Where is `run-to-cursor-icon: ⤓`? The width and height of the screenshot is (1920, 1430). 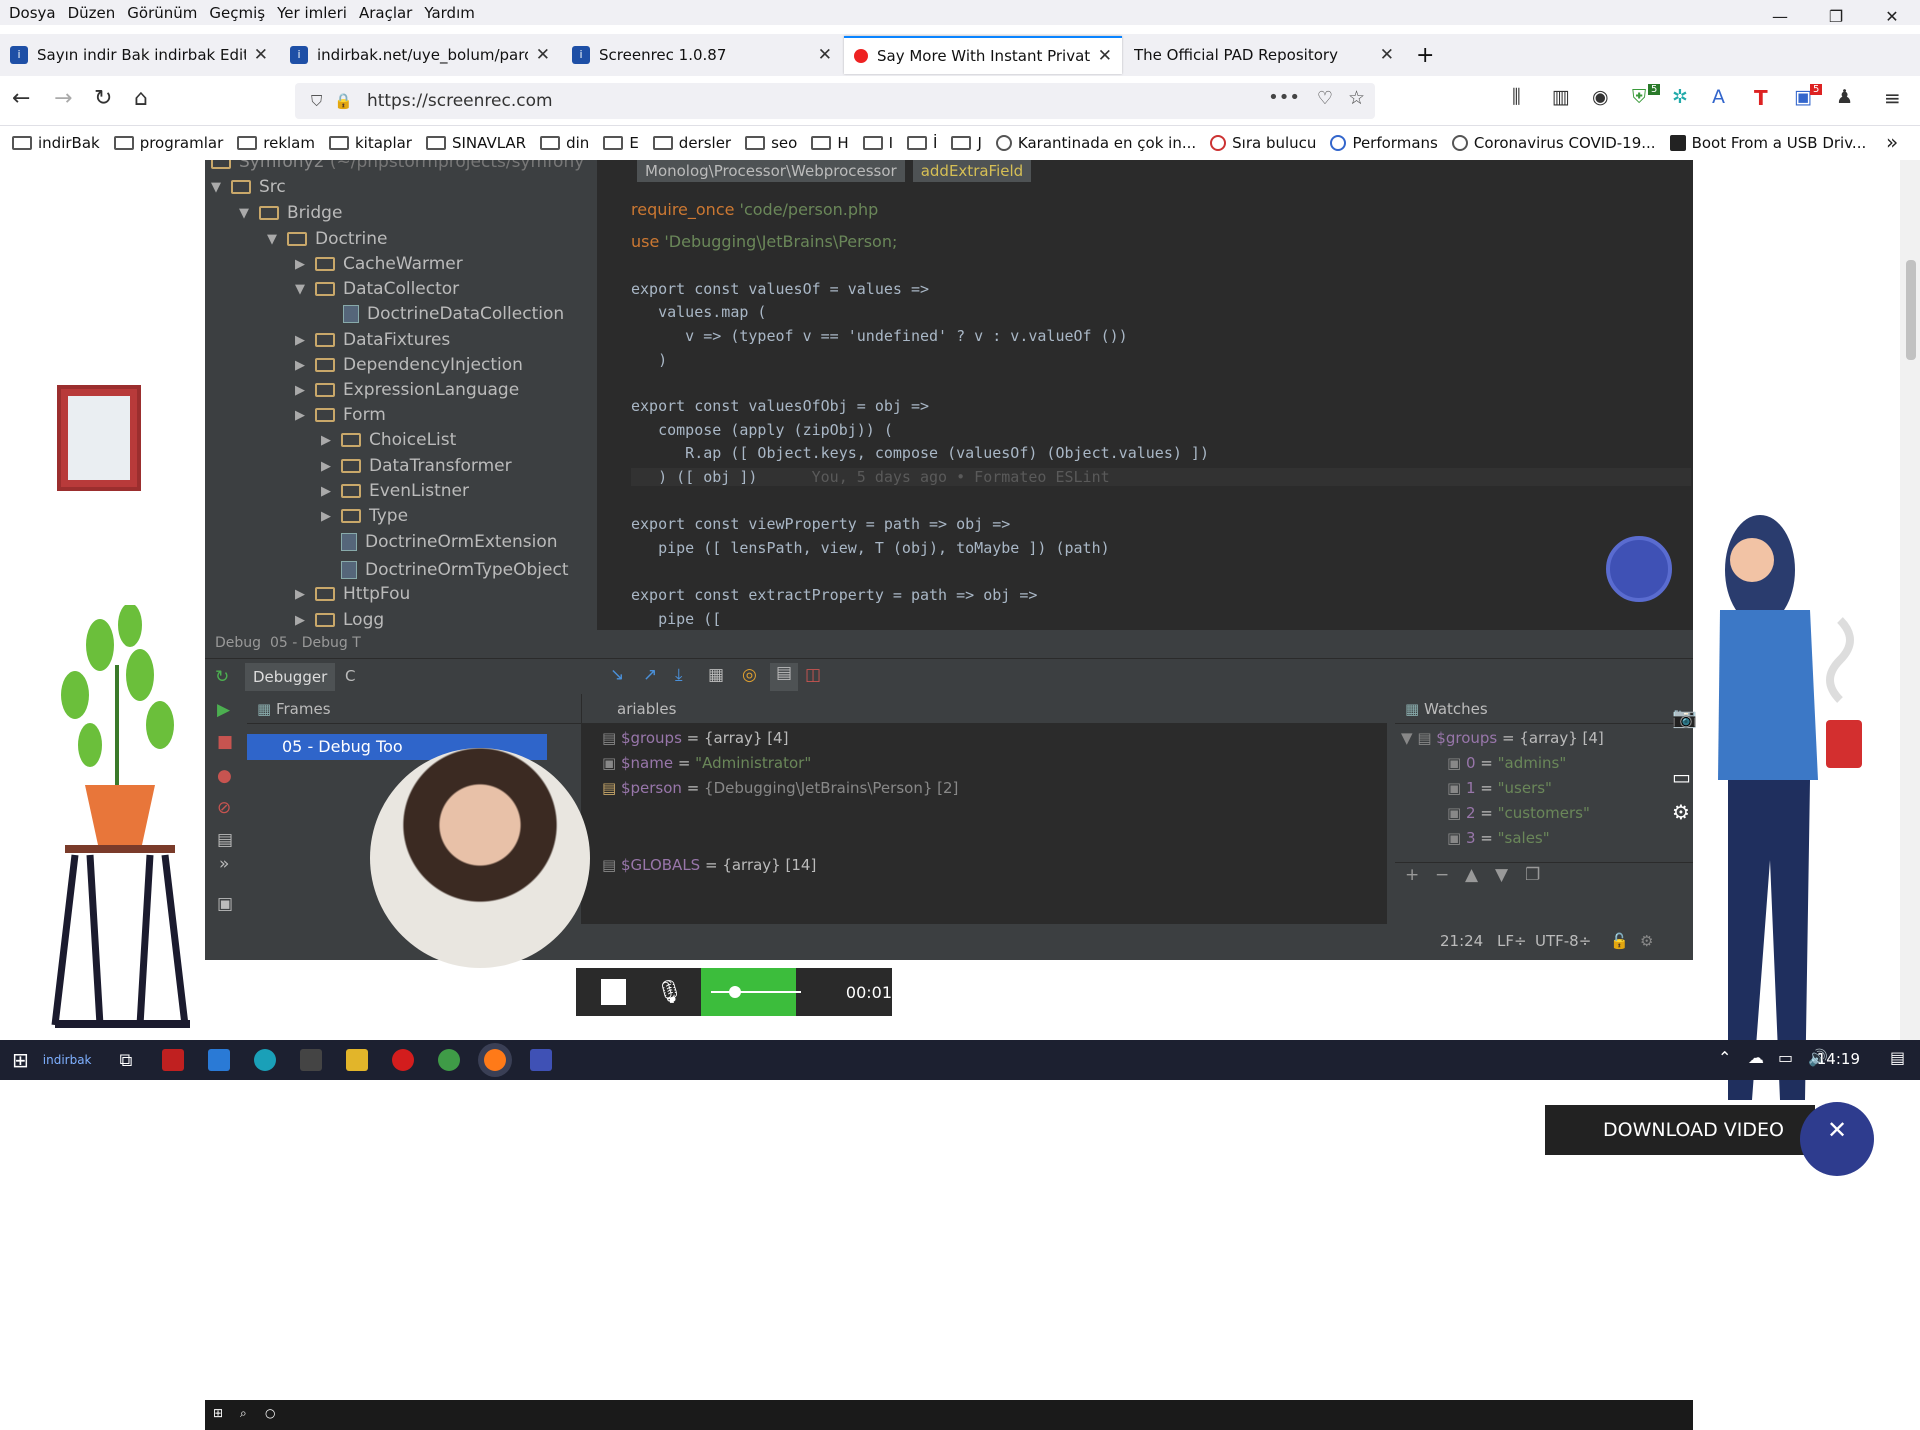
run-to-cursor-icon: ⤓ is located at coordinates (679, 675).